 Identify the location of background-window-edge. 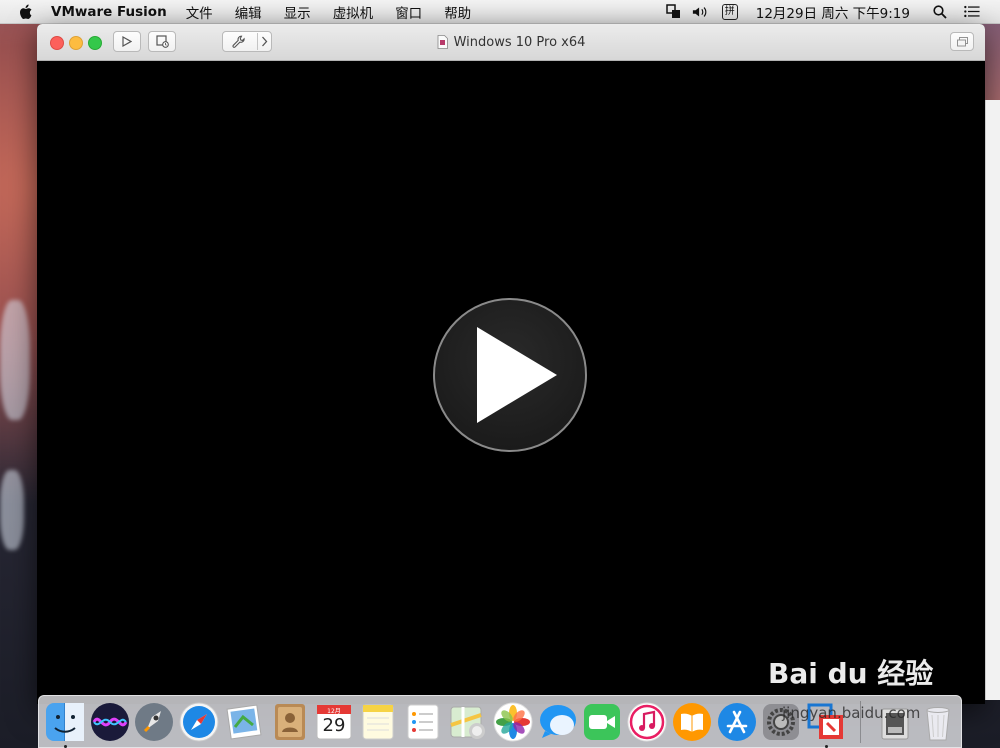
(992, 400).